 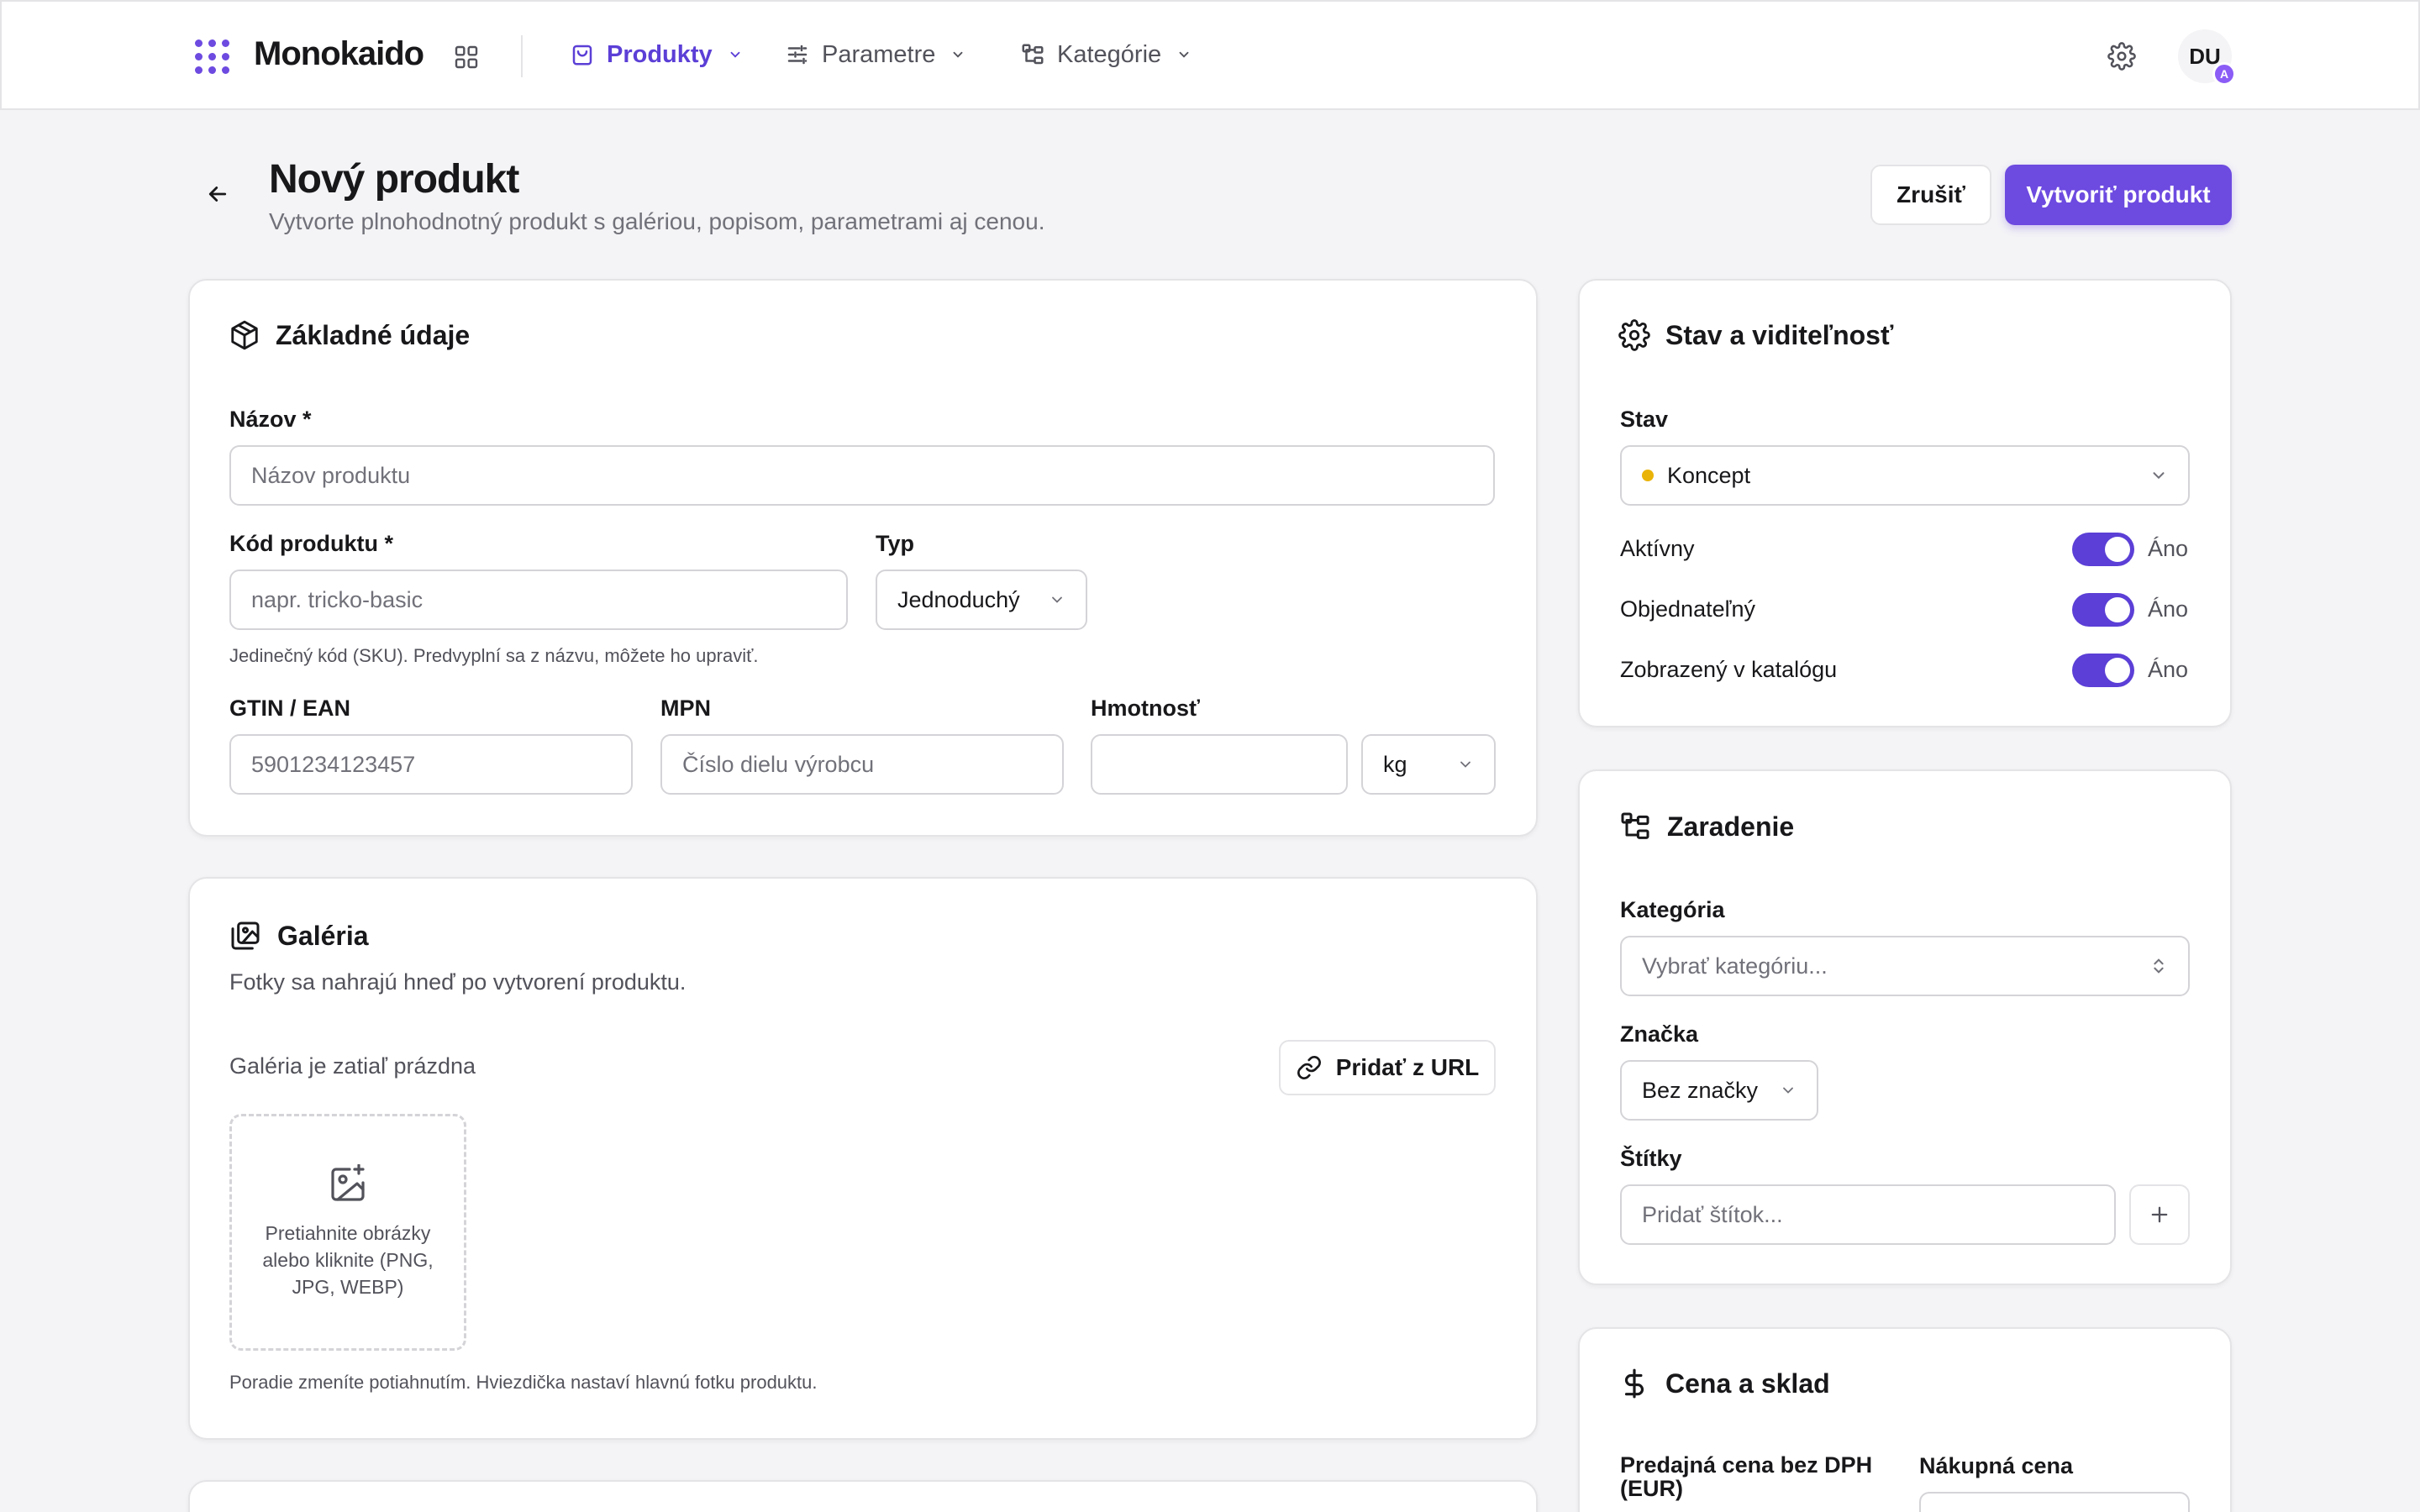 I want to click on create-product-button: Vytvoriť produkt, so click(x=2118, y=195).